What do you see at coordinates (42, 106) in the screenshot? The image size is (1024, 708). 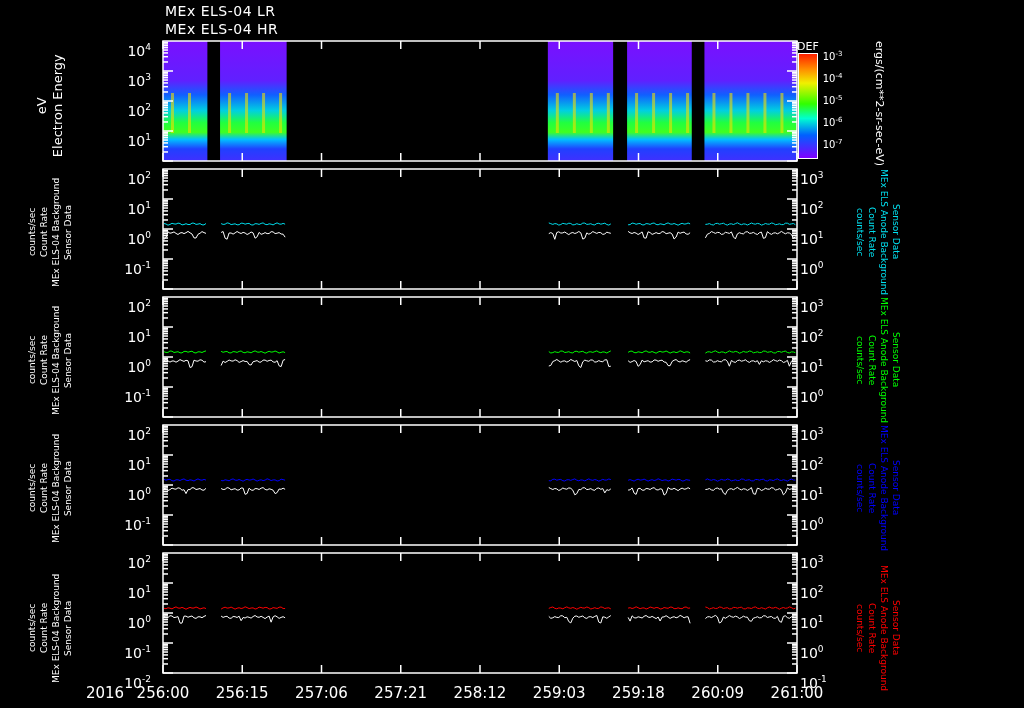 I see `axis-label: eV` at bounding box center [42, 106].